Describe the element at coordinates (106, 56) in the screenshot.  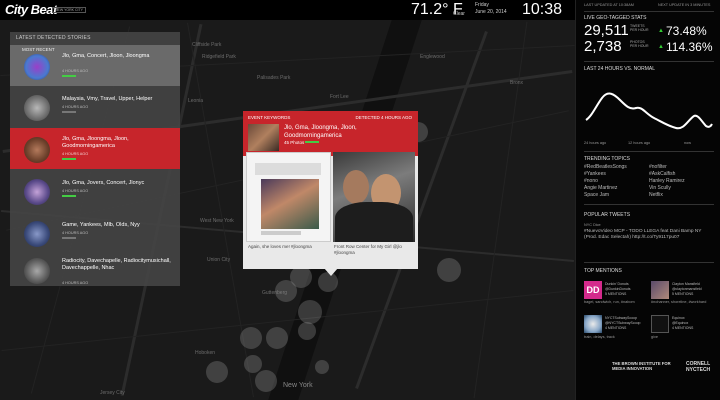
I see `story-title: Jlo, Gma, Concert, Jloon, Jloongma` at that location.